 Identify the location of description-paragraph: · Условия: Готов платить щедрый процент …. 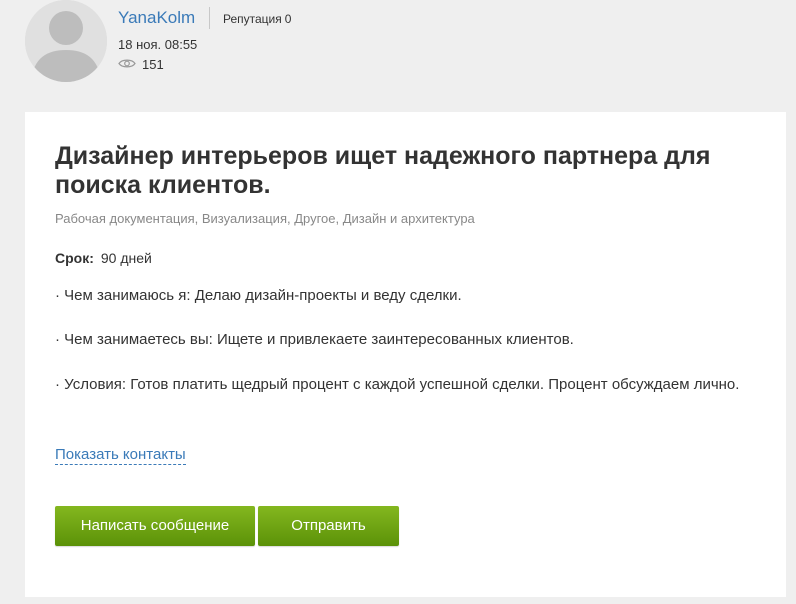
(397, 384).